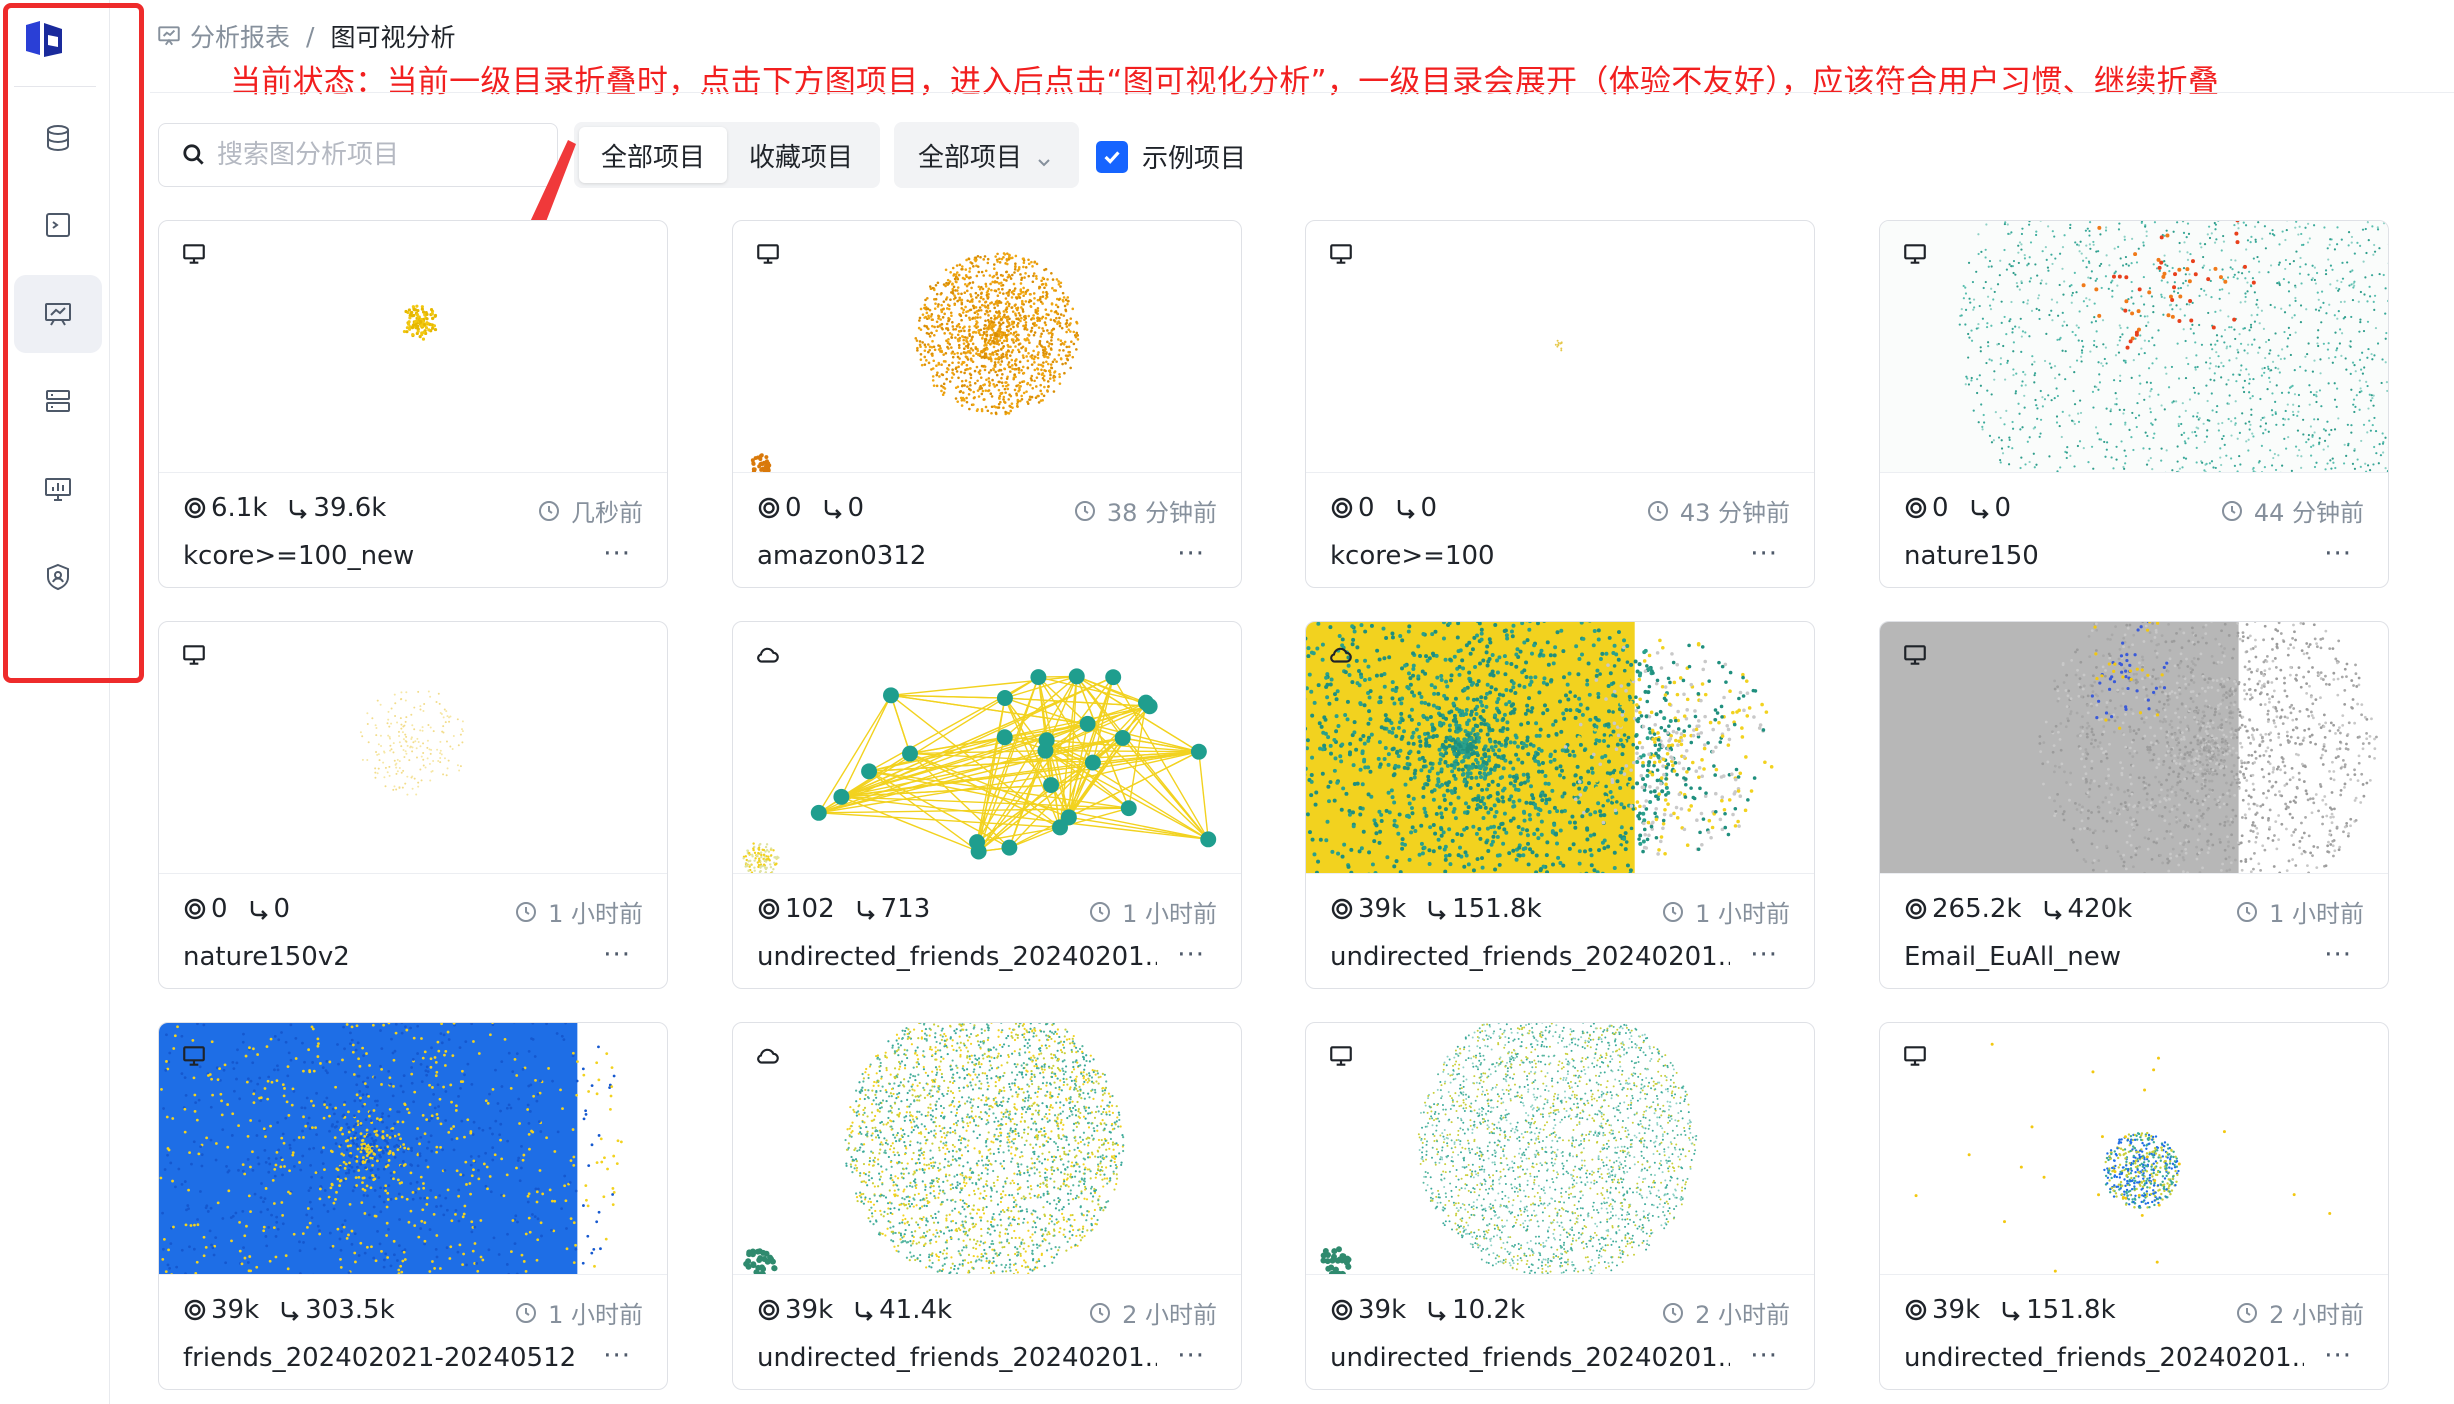 The width and height of the screenshot is (2454, 1404). What do you see at coordinates (377, 155) in the screenshot?
I see `search-input` at bounding box center [377, 155].